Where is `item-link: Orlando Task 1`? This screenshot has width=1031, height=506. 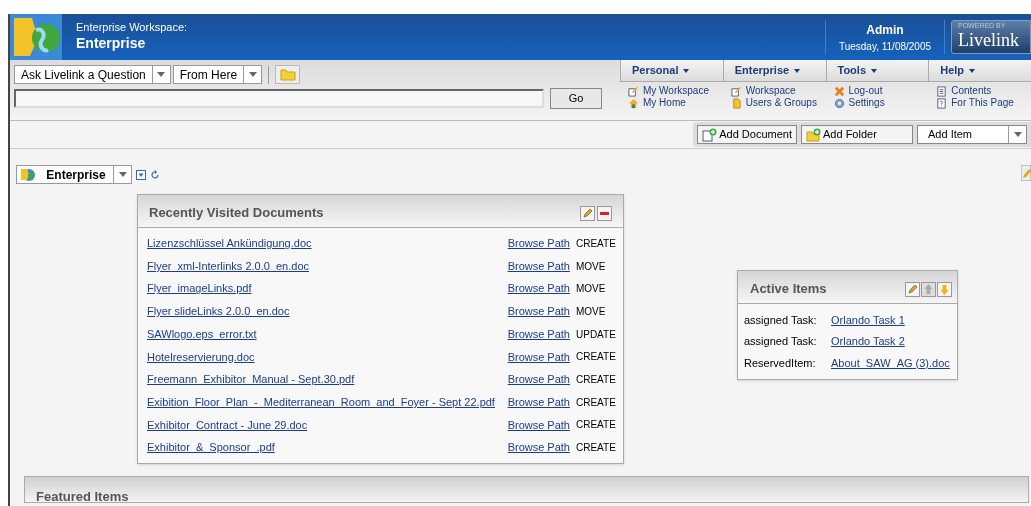 item-link: Orlando Task 1 is located at coordinates (868, 319).